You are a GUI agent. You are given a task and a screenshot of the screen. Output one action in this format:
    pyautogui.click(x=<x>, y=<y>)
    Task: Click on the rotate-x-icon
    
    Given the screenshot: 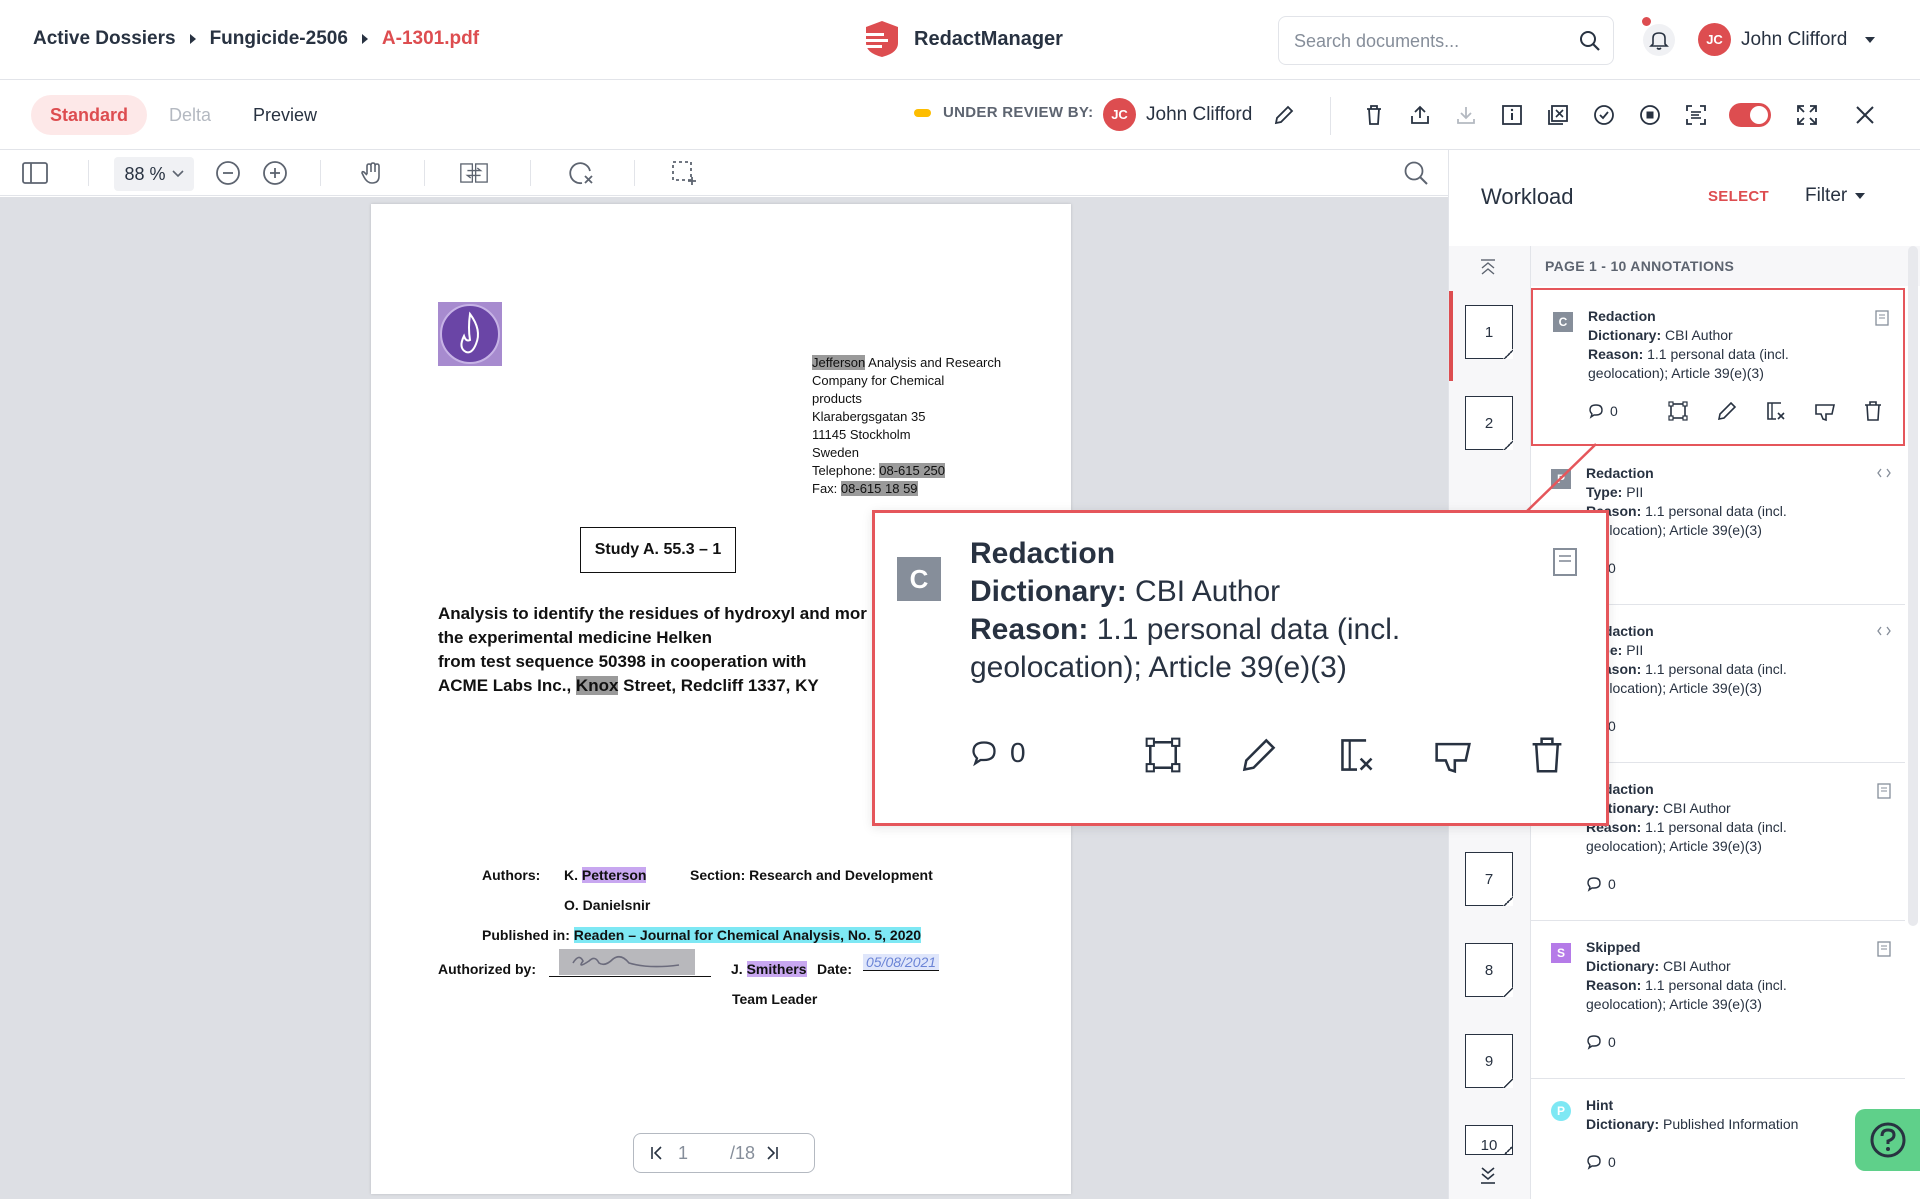 What is the action you would take?
    pyautogui.click(x=581, y=173)
    